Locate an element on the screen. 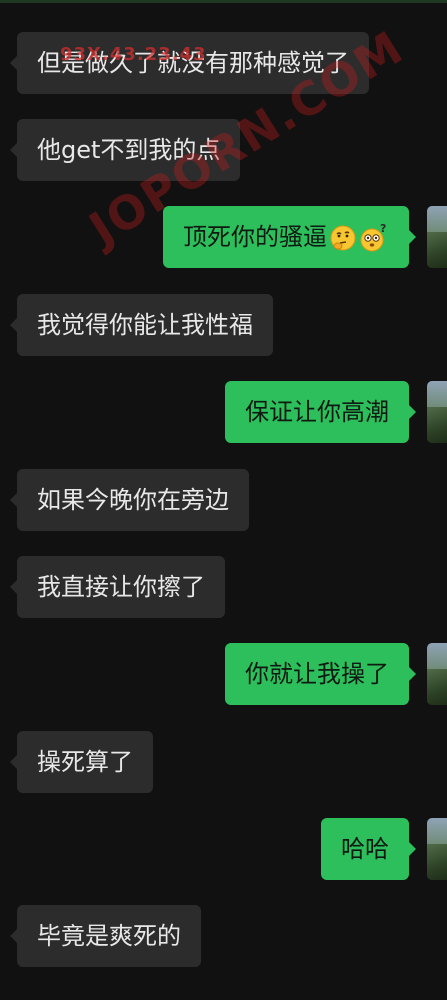 This screenshot has height=1000, width=447. thinking-face-icon is located at coordinates (343, 238).